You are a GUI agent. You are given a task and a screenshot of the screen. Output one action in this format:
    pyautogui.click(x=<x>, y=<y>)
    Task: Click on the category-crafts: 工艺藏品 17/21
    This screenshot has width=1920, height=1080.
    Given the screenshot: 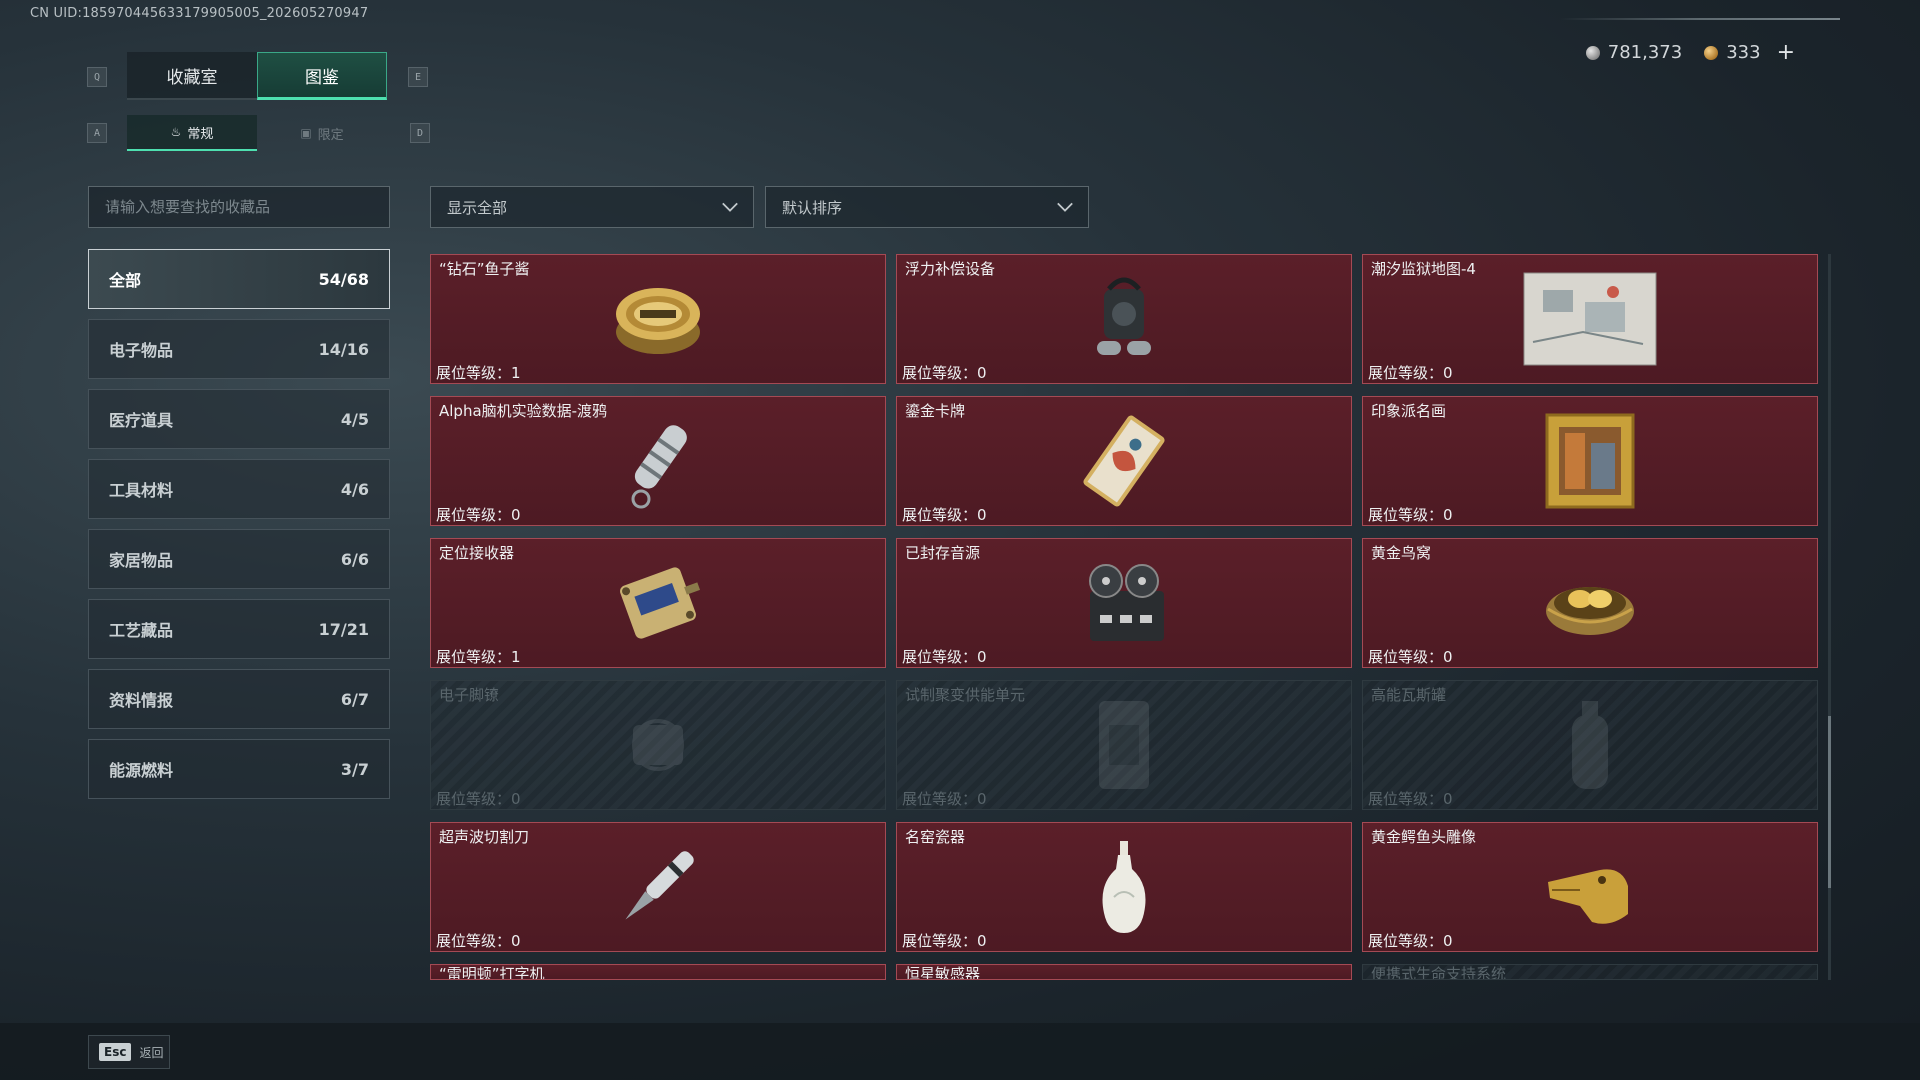 What is the action you would take?
    pyautogui.click(x=239, y=629)
    